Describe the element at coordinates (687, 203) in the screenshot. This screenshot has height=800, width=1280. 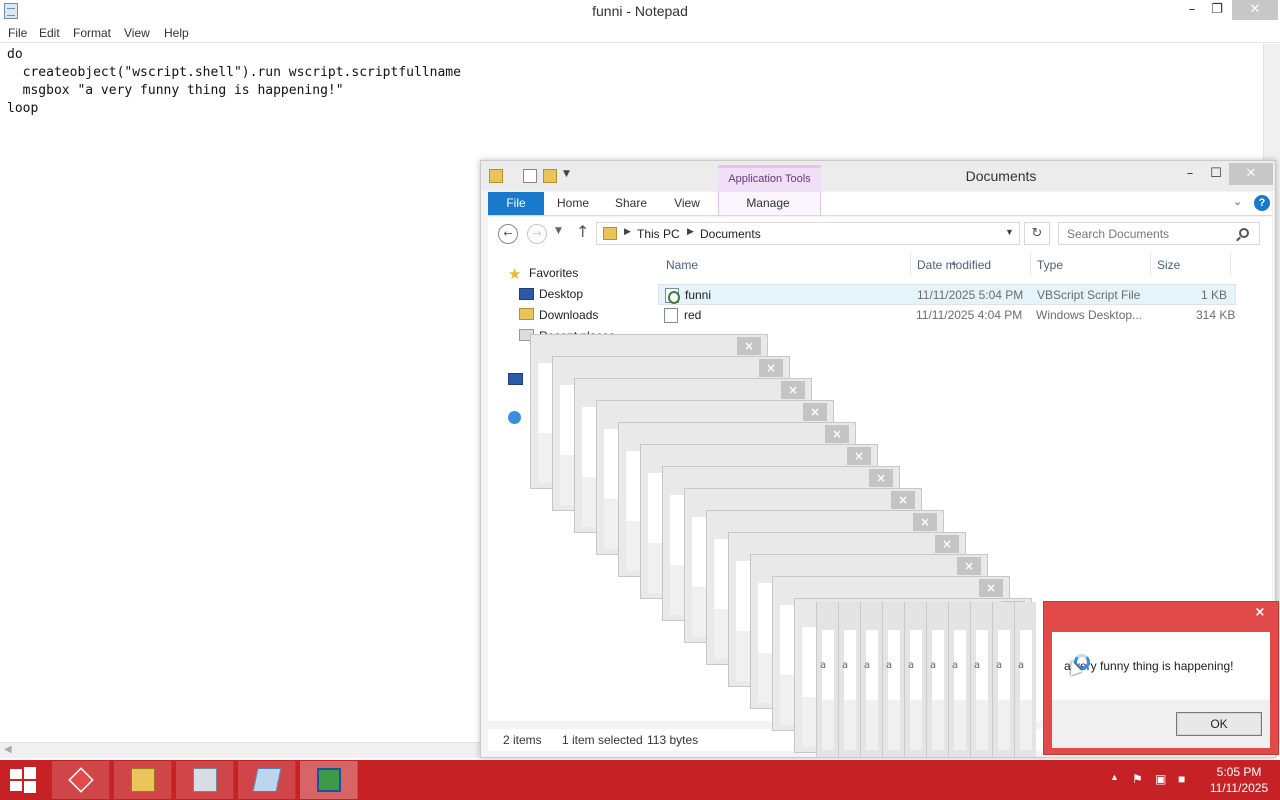
I see `tab-view: View` at that location.